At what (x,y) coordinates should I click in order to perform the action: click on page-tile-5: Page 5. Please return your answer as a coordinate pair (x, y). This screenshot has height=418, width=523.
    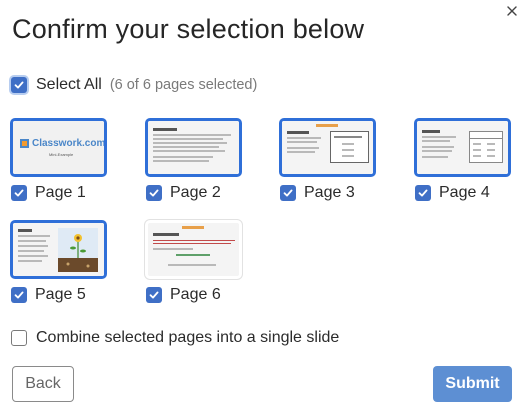
    Looking at the image, I should click on (74, 262).